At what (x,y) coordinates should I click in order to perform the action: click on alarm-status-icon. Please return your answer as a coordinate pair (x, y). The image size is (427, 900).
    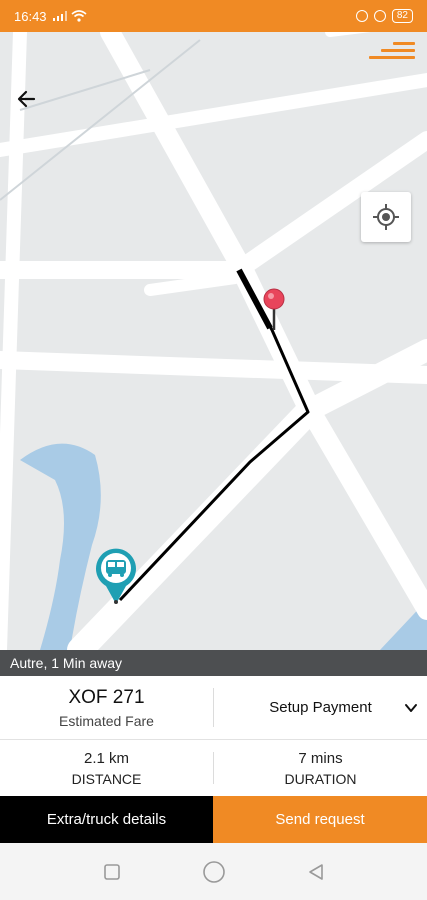
    Looking at the image, I should click on (379, 16).